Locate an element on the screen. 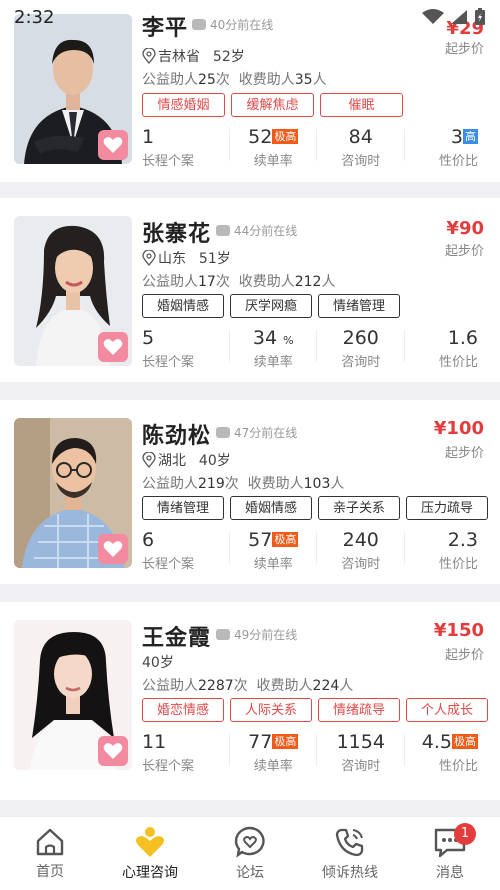 This screenshot has height=890, width=500. price: ¥100 is located at coordinates (458, 428).